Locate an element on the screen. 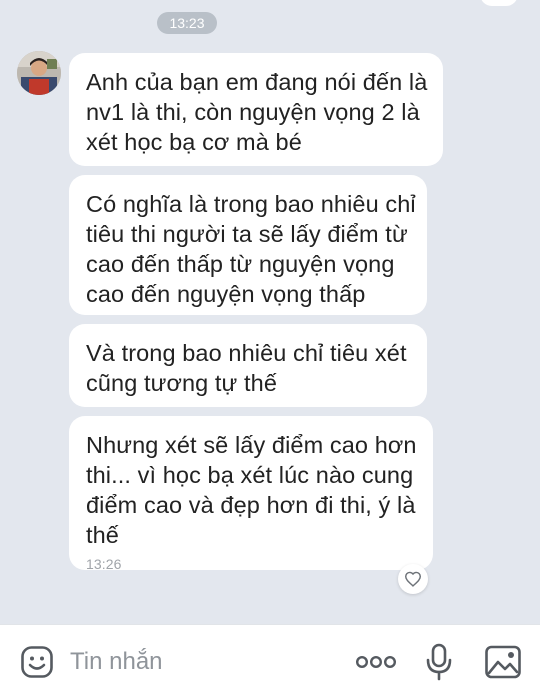 This screenshot has width=540, height=697. message-text-line: điểm cao và đẹp hơn đi thi, ý là is located at coordinates (251, 505).